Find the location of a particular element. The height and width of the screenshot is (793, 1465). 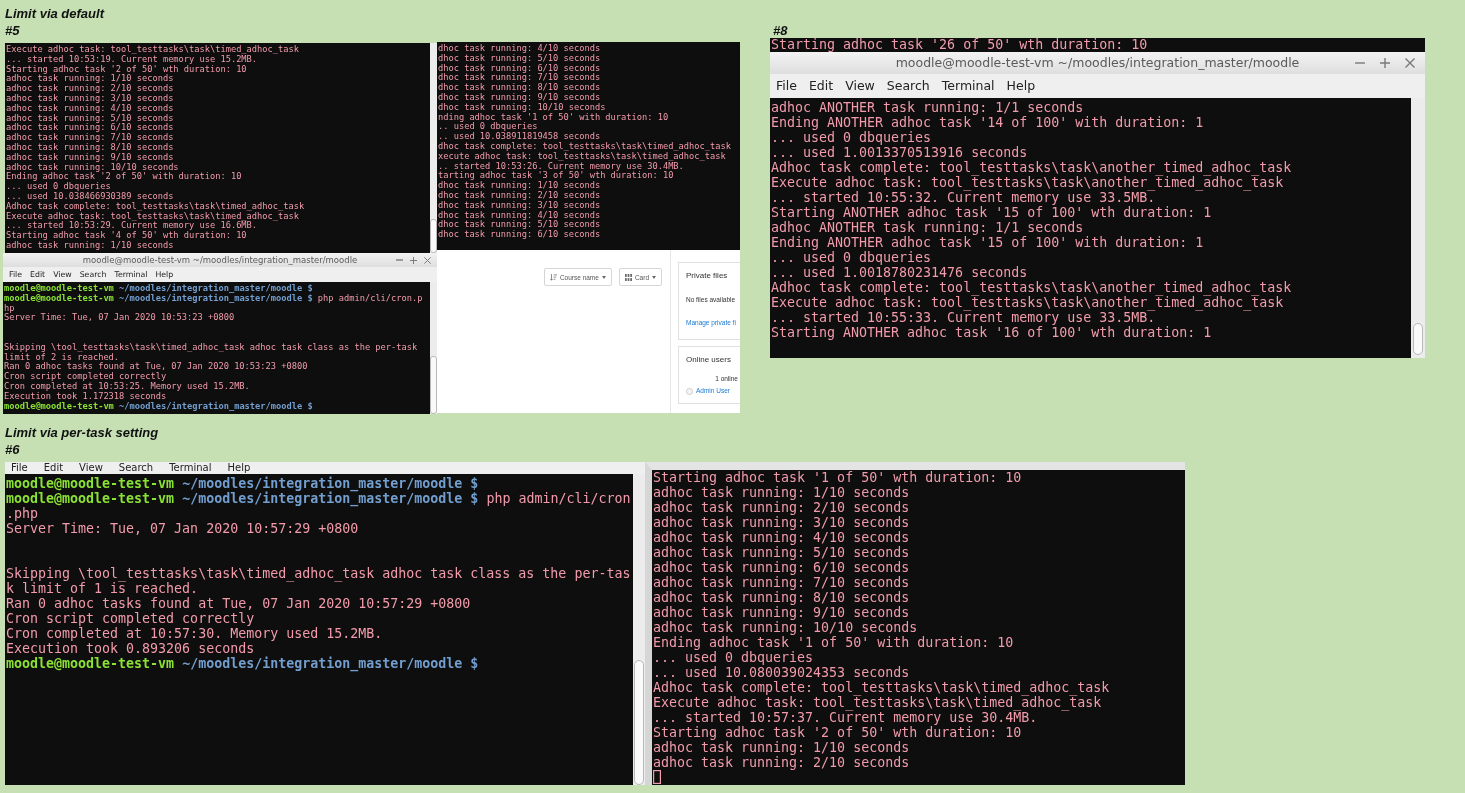

terminal-line: adhoc task running: 7/10 seconds is located at coordinates (90, 138).